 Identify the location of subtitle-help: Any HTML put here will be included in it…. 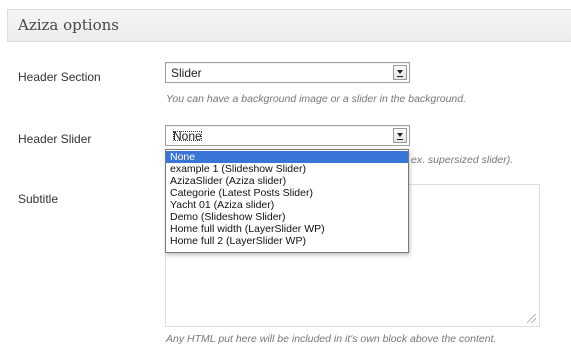
(331, 339).